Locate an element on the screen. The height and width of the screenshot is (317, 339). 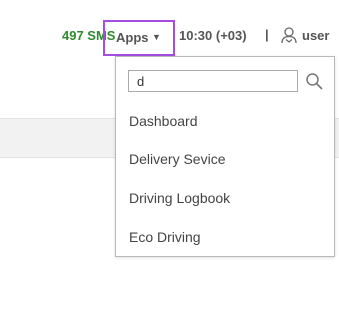
menu-item-delivery-service: Delivery Sevice is located at coordinates (177, 159).